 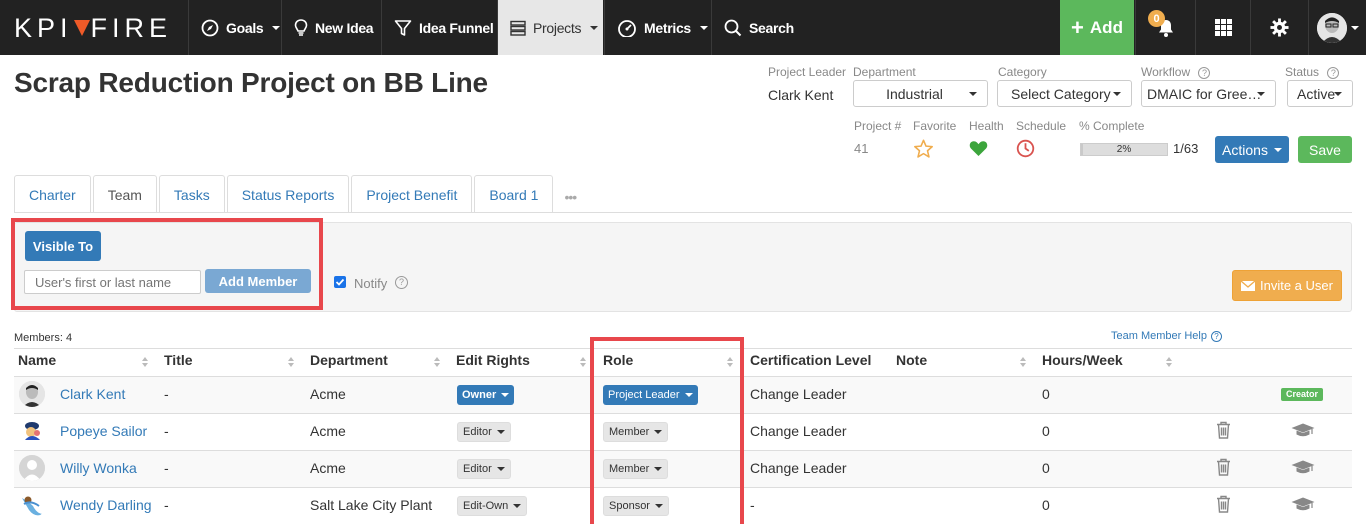 What do you see at coordinates (1331, 27) in the screenshot?
I see `user-avatar` at bounding box center [1331, 27].